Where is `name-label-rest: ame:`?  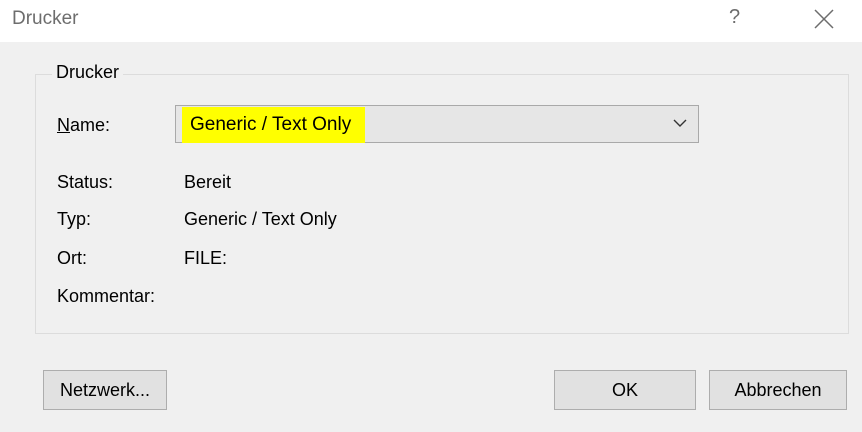
name-label-rest: ame: is located at coordinates (90, 125).